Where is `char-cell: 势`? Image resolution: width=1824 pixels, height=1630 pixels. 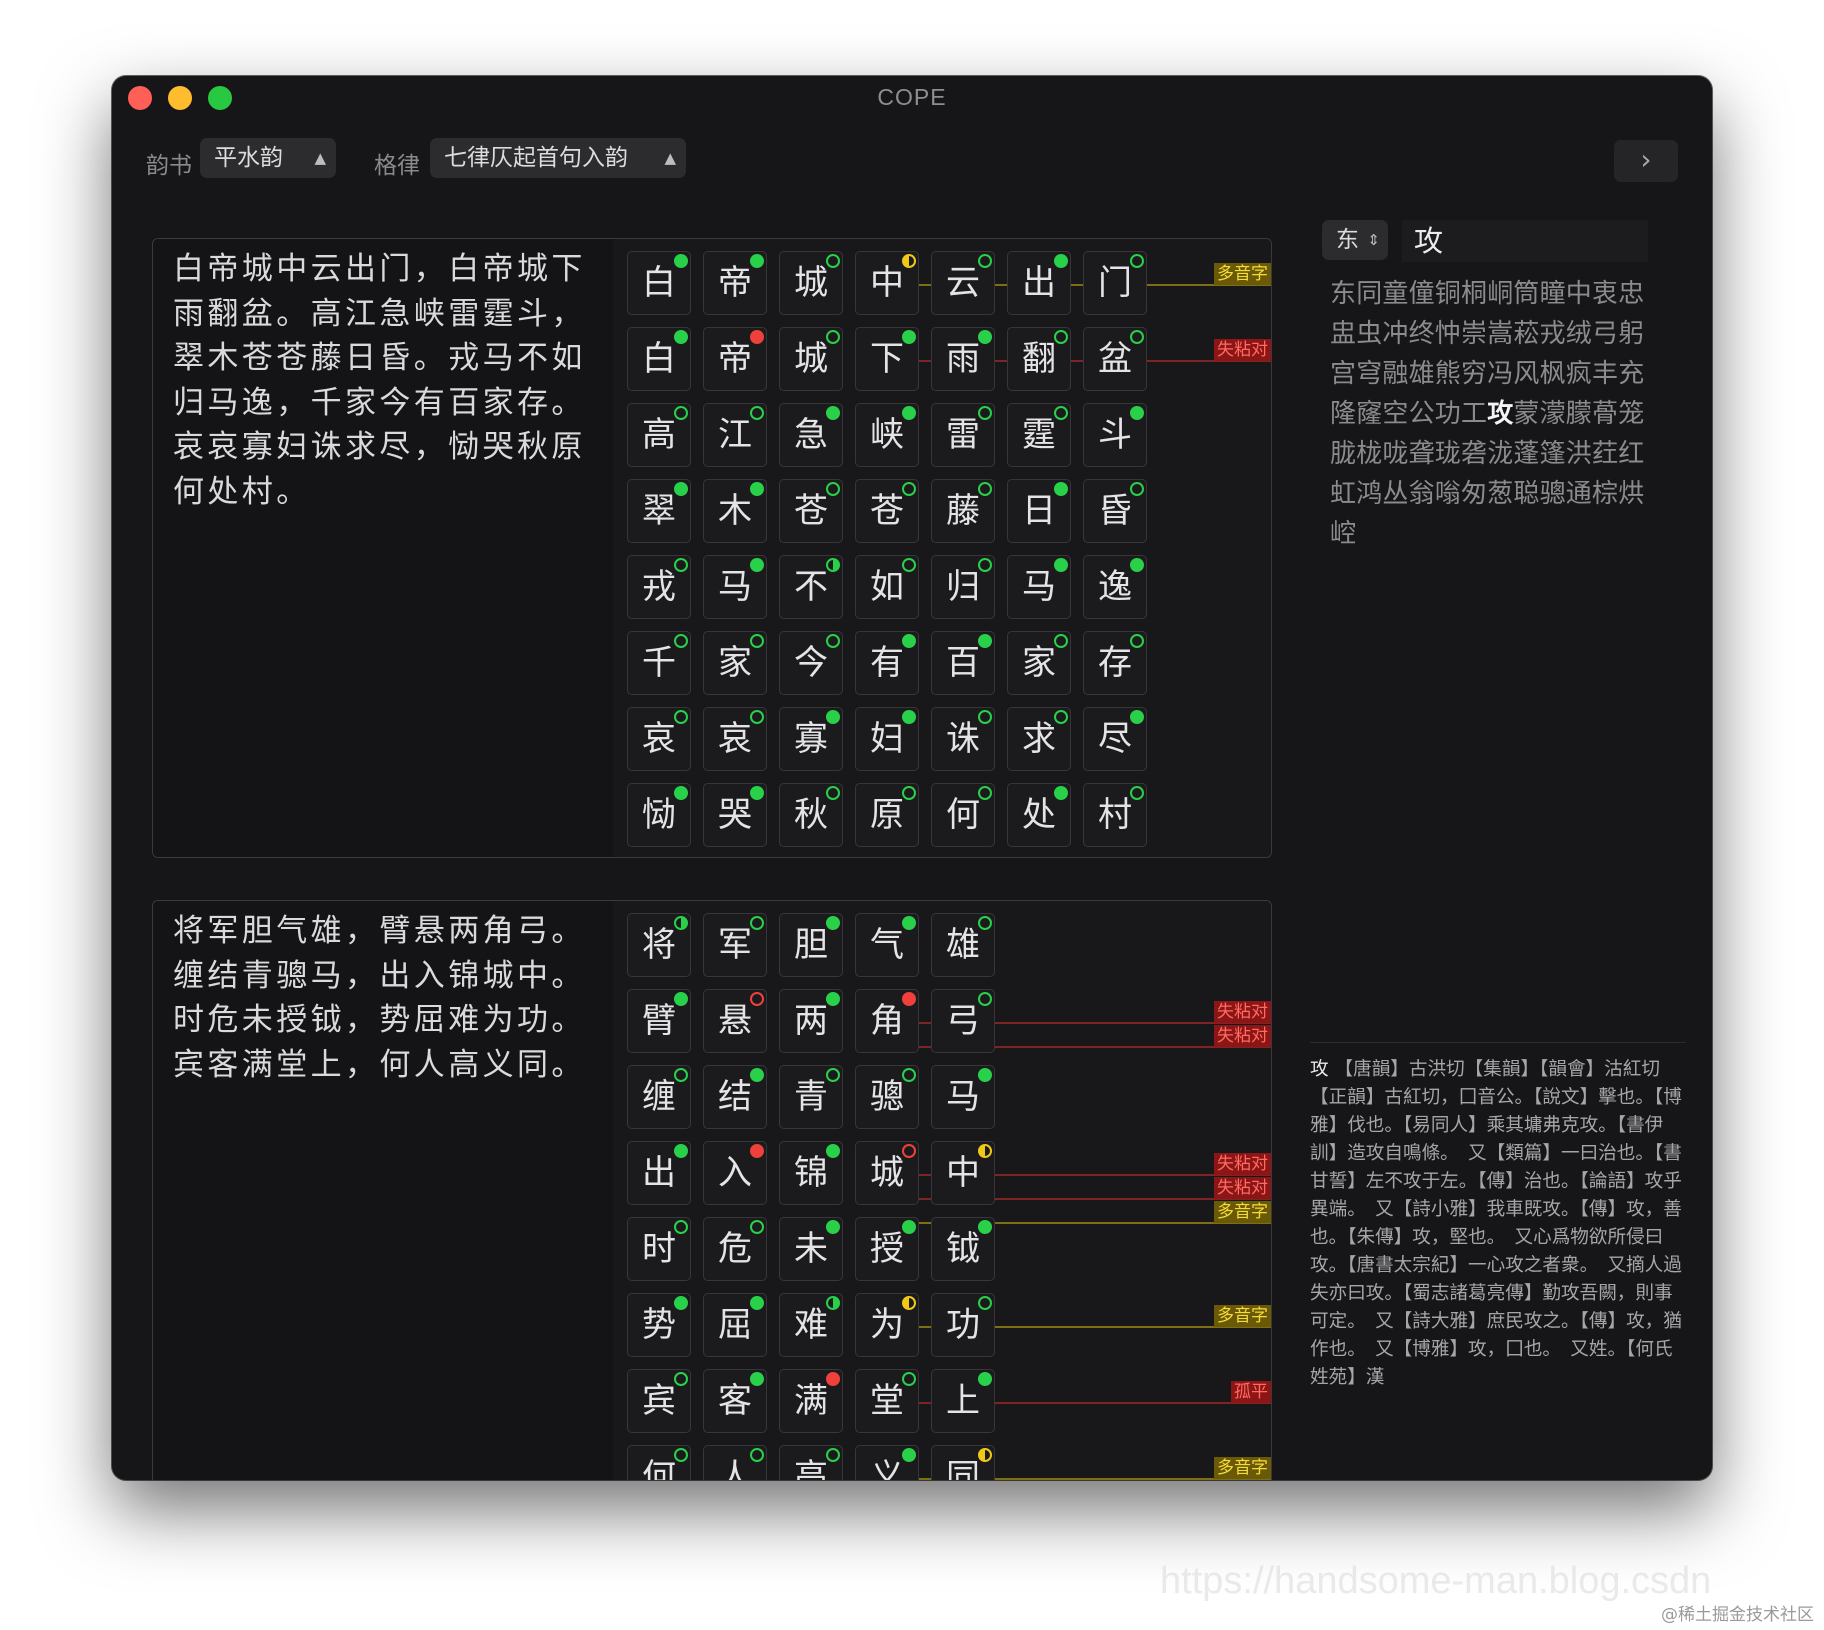
char-cell: 势 is located at coordinates (659, 1325).